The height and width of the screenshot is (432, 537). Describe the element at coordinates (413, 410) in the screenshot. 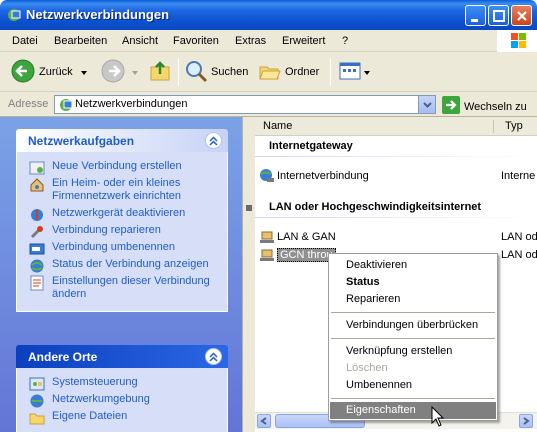

I see `menu-item-properties: Eigenschaften` at that location.